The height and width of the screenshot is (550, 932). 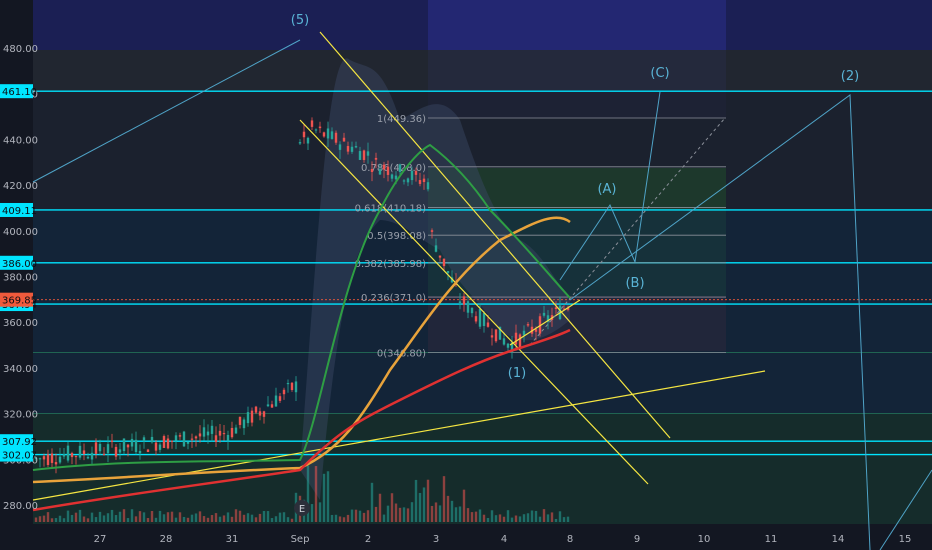 What do you see at coordinates (517, 373) in the screenshot?
I see `wave-label: (1)` at bounding box center [517, 373].